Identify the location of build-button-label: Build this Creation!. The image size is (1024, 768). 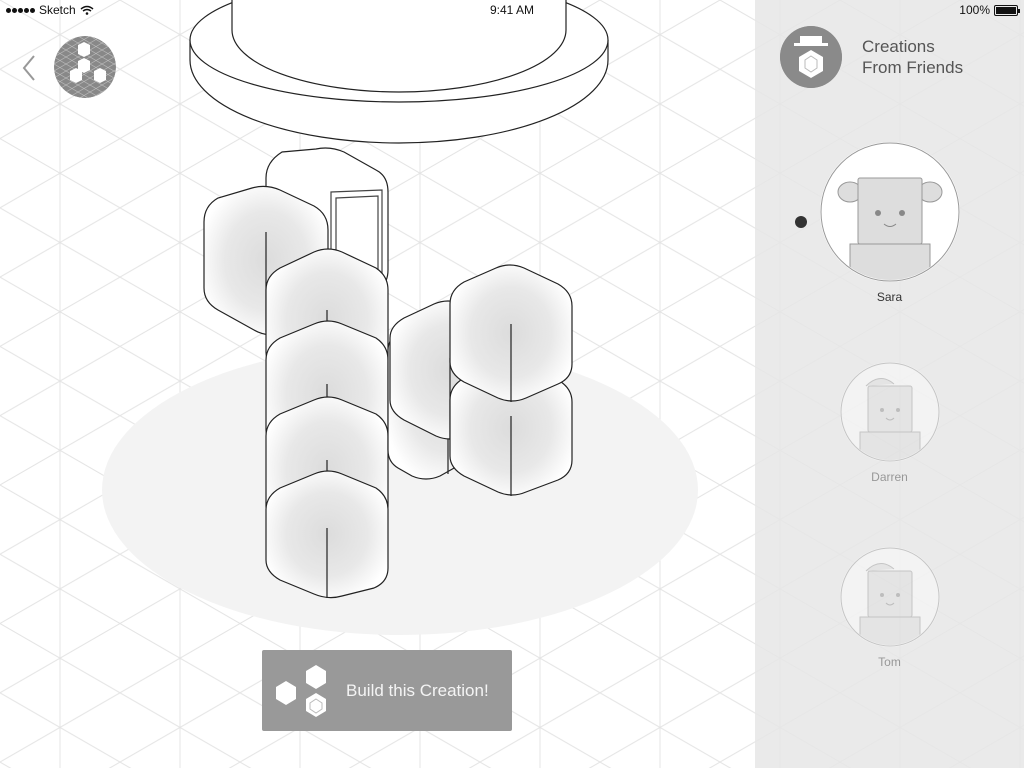
(417, 690).